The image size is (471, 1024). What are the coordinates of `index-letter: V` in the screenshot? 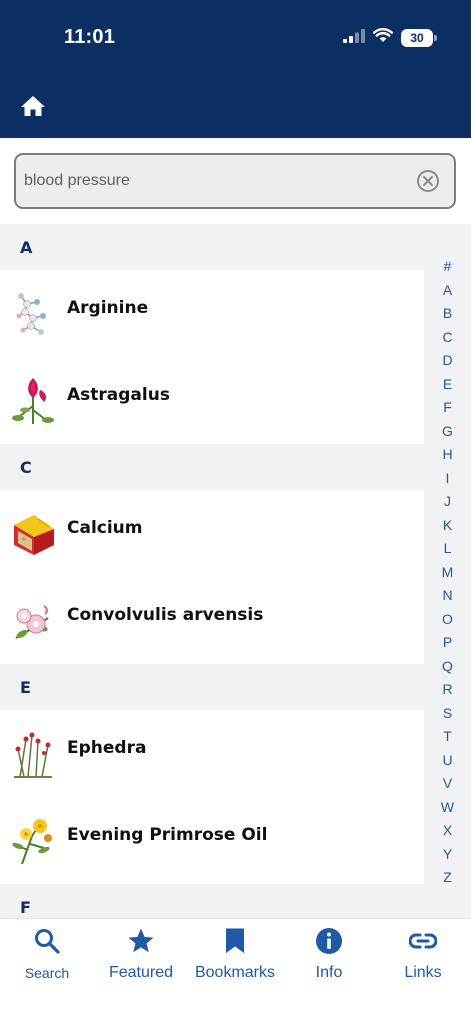 It's located at (447, 784).